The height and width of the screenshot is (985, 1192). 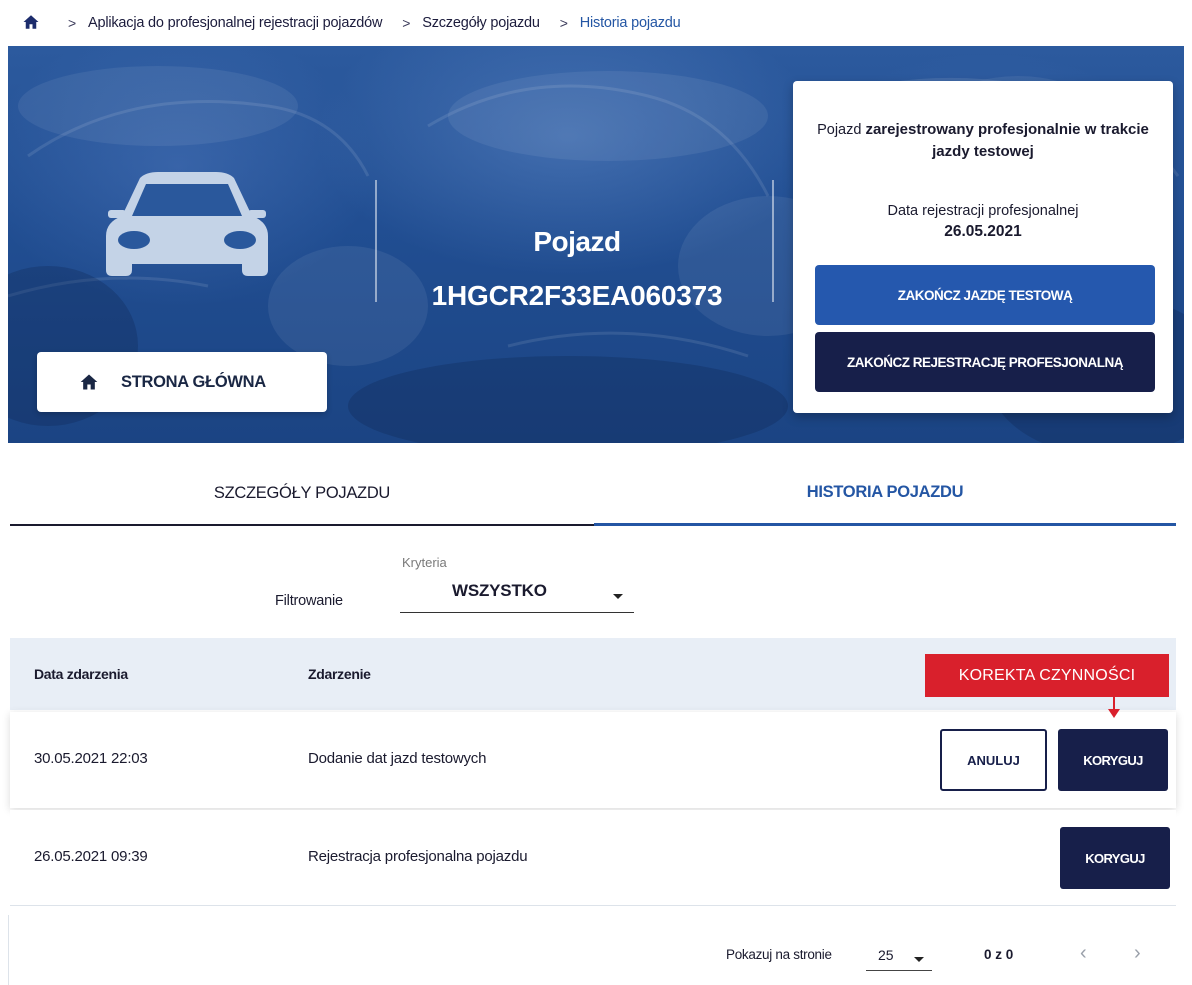 I want to click on breadcrumb-vehicle-history: Historia pojazdu, so click(x=630, y=23).